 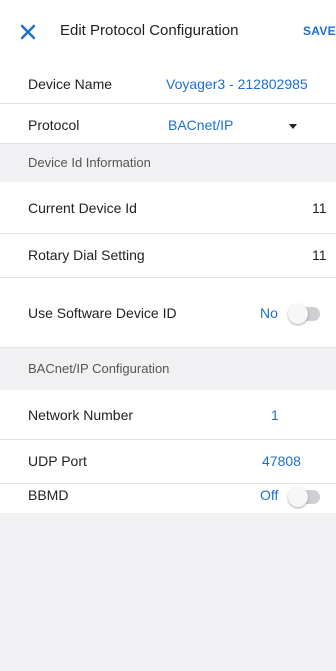 I want to click on software-device-id-label: Use Software Device ID, so click(x=102, y=313).